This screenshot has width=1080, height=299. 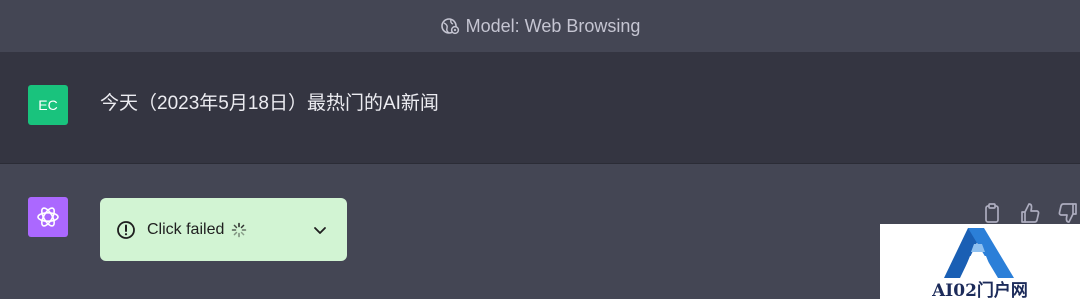 I want to click on user-message-text: 今天（2023年5月18日）最热门的AI新闻, so click(x=269, y=103).